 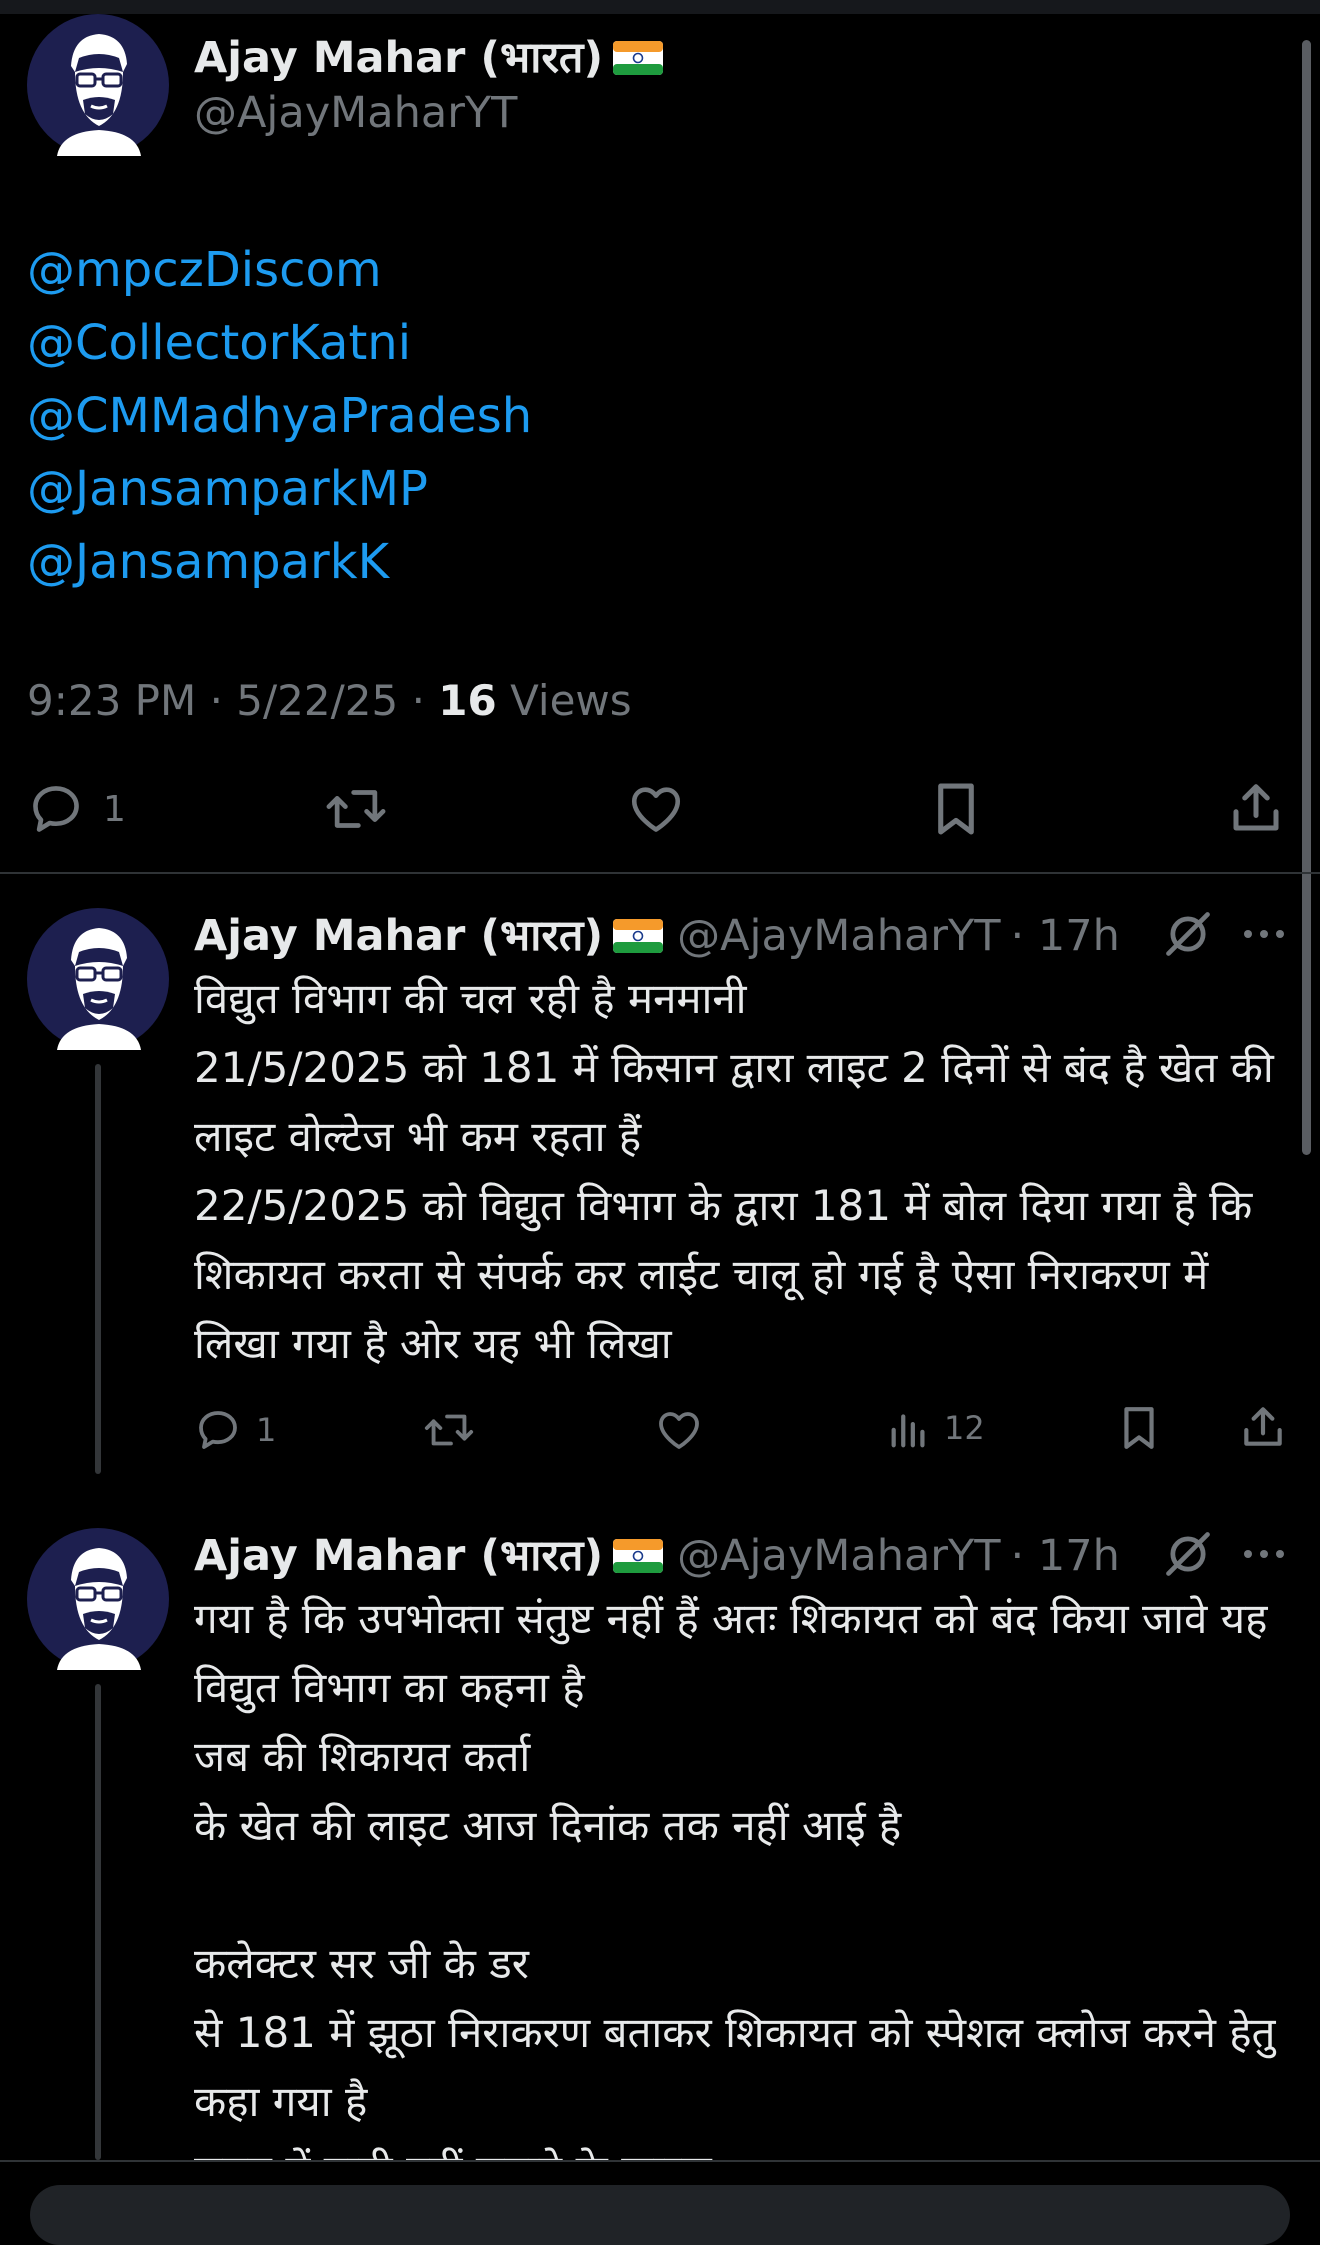 I want to click on tweet-time: 9:23 PM, so click(x=111, y=700).